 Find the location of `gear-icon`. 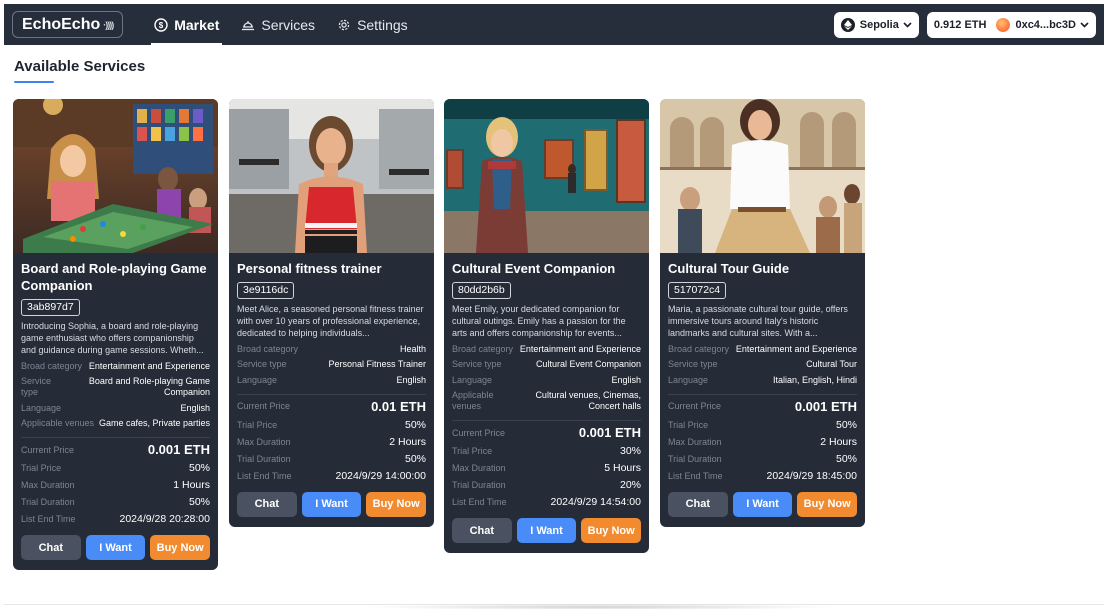

gear-icon is located at coordinates (344, 25).